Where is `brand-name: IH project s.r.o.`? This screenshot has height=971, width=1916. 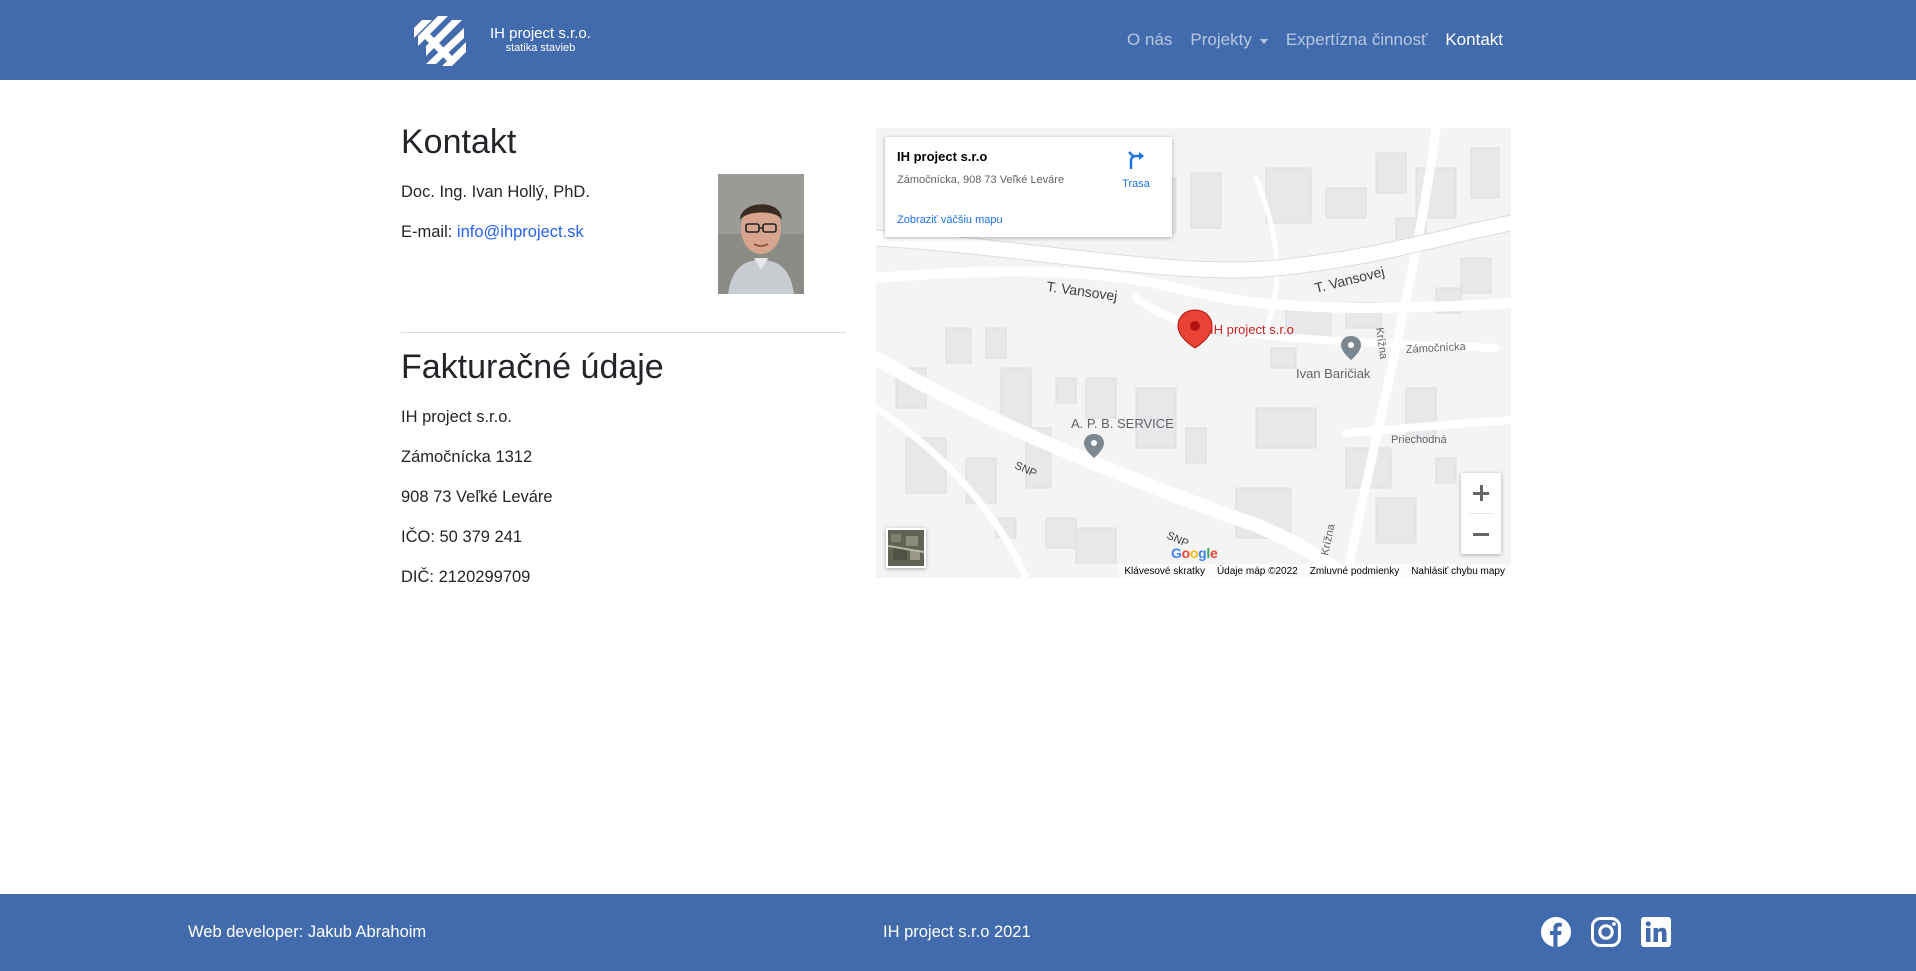
brand-name: IH project s.r.o. is located at coordinates (540, 33).